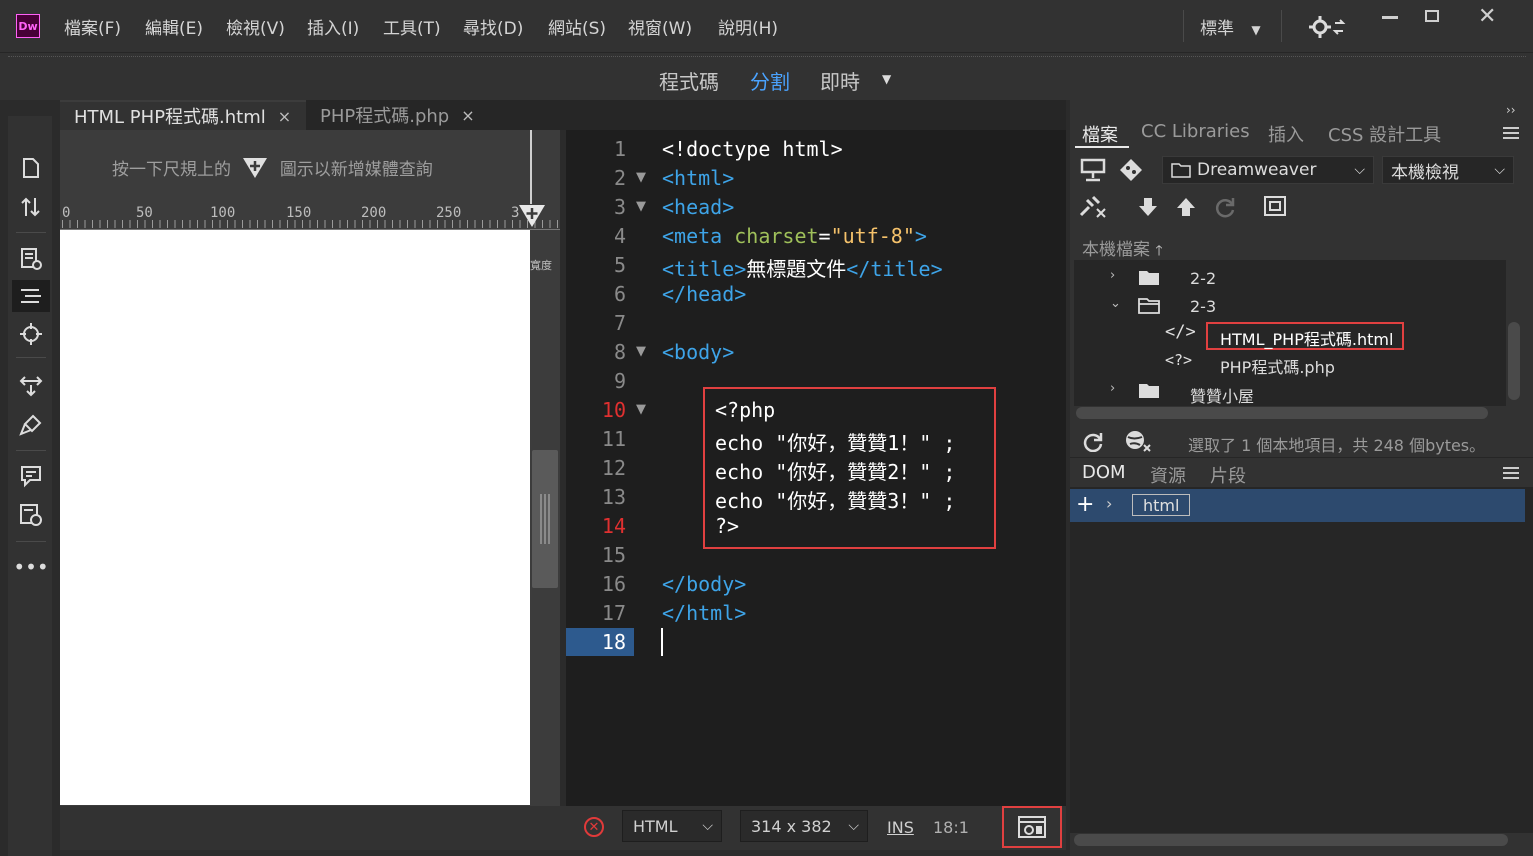 Image resolution: width=1533 pixels, height=856 pixels. I want to click on dom-node-html: html, so click(1161, 505).